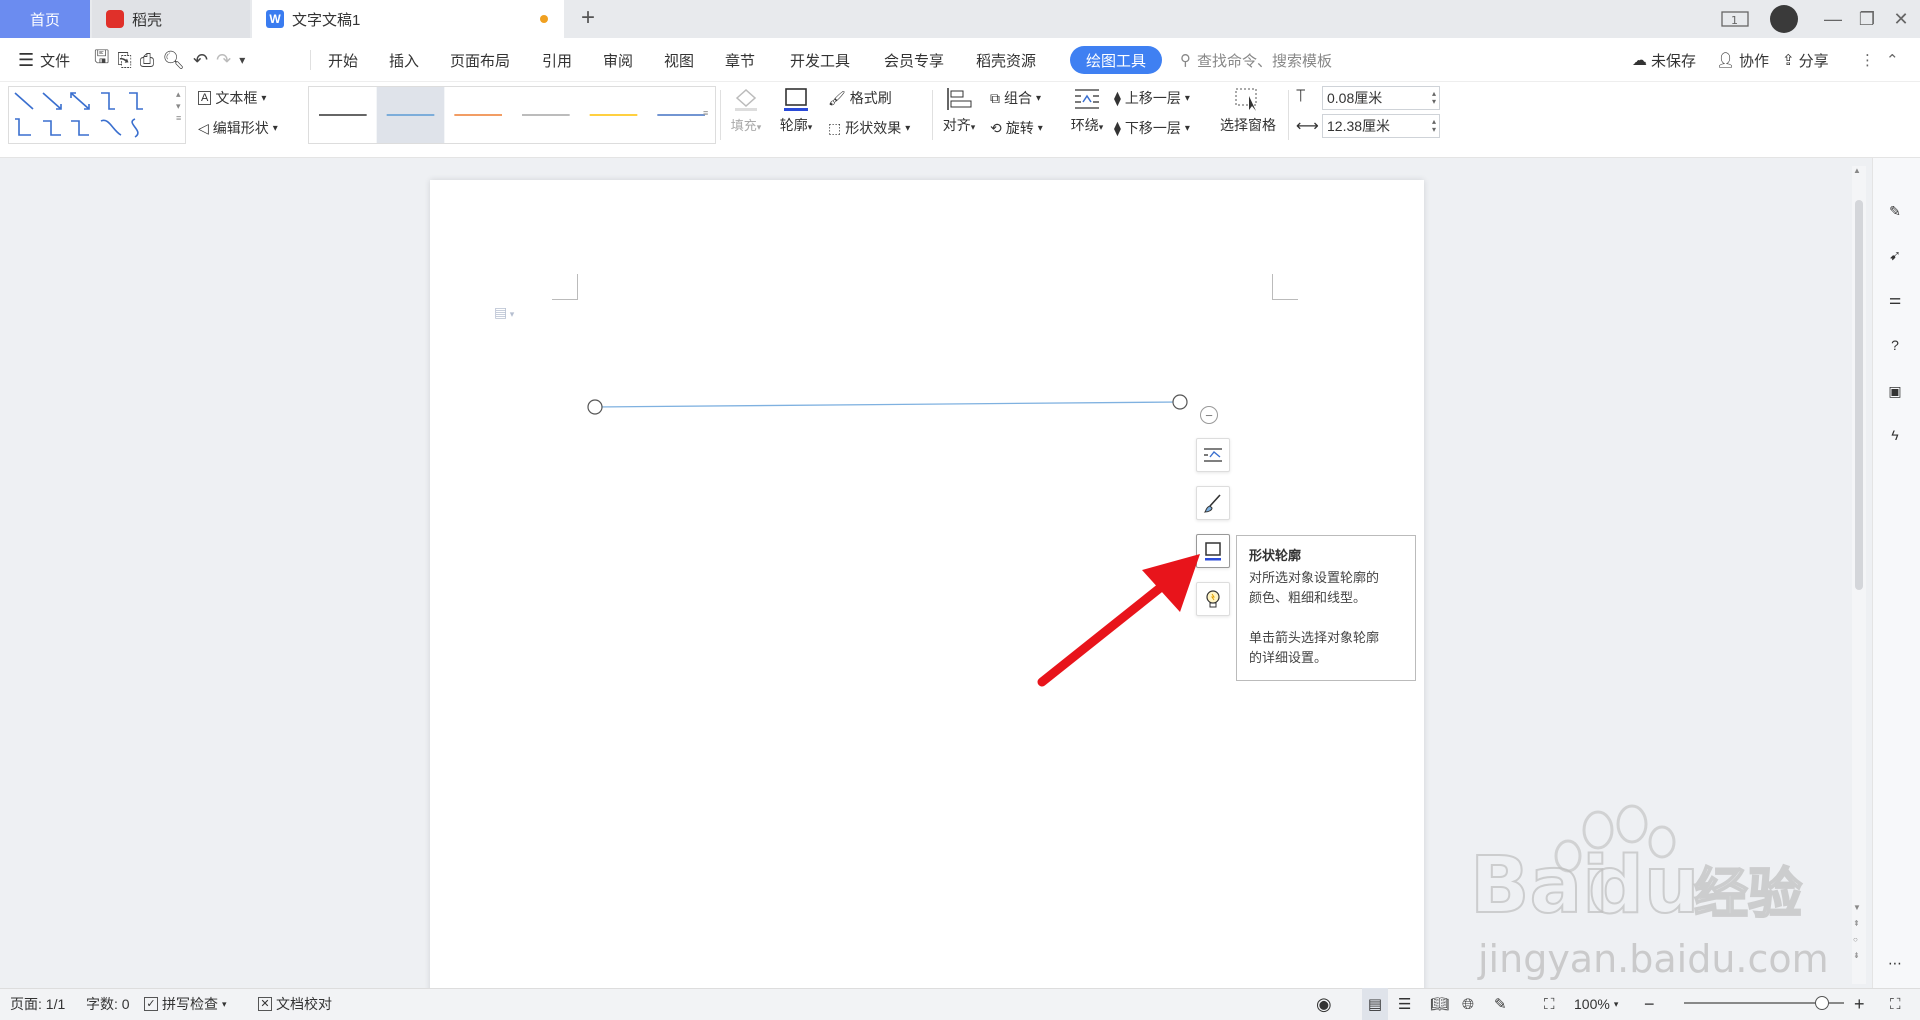  Describe the element at coordinates (1404, 1004) in the screenshot. I see `outline-view-icon: ☰` at that location.